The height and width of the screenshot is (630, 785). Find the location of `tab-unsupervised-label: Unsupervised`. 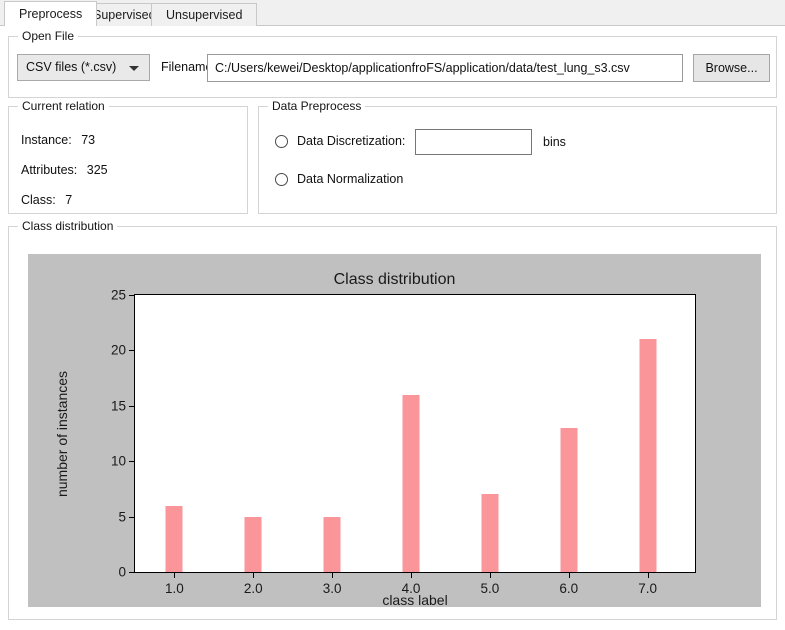

tab-unsupervised-label: Unsupervised is located at coordinates (204, 15).